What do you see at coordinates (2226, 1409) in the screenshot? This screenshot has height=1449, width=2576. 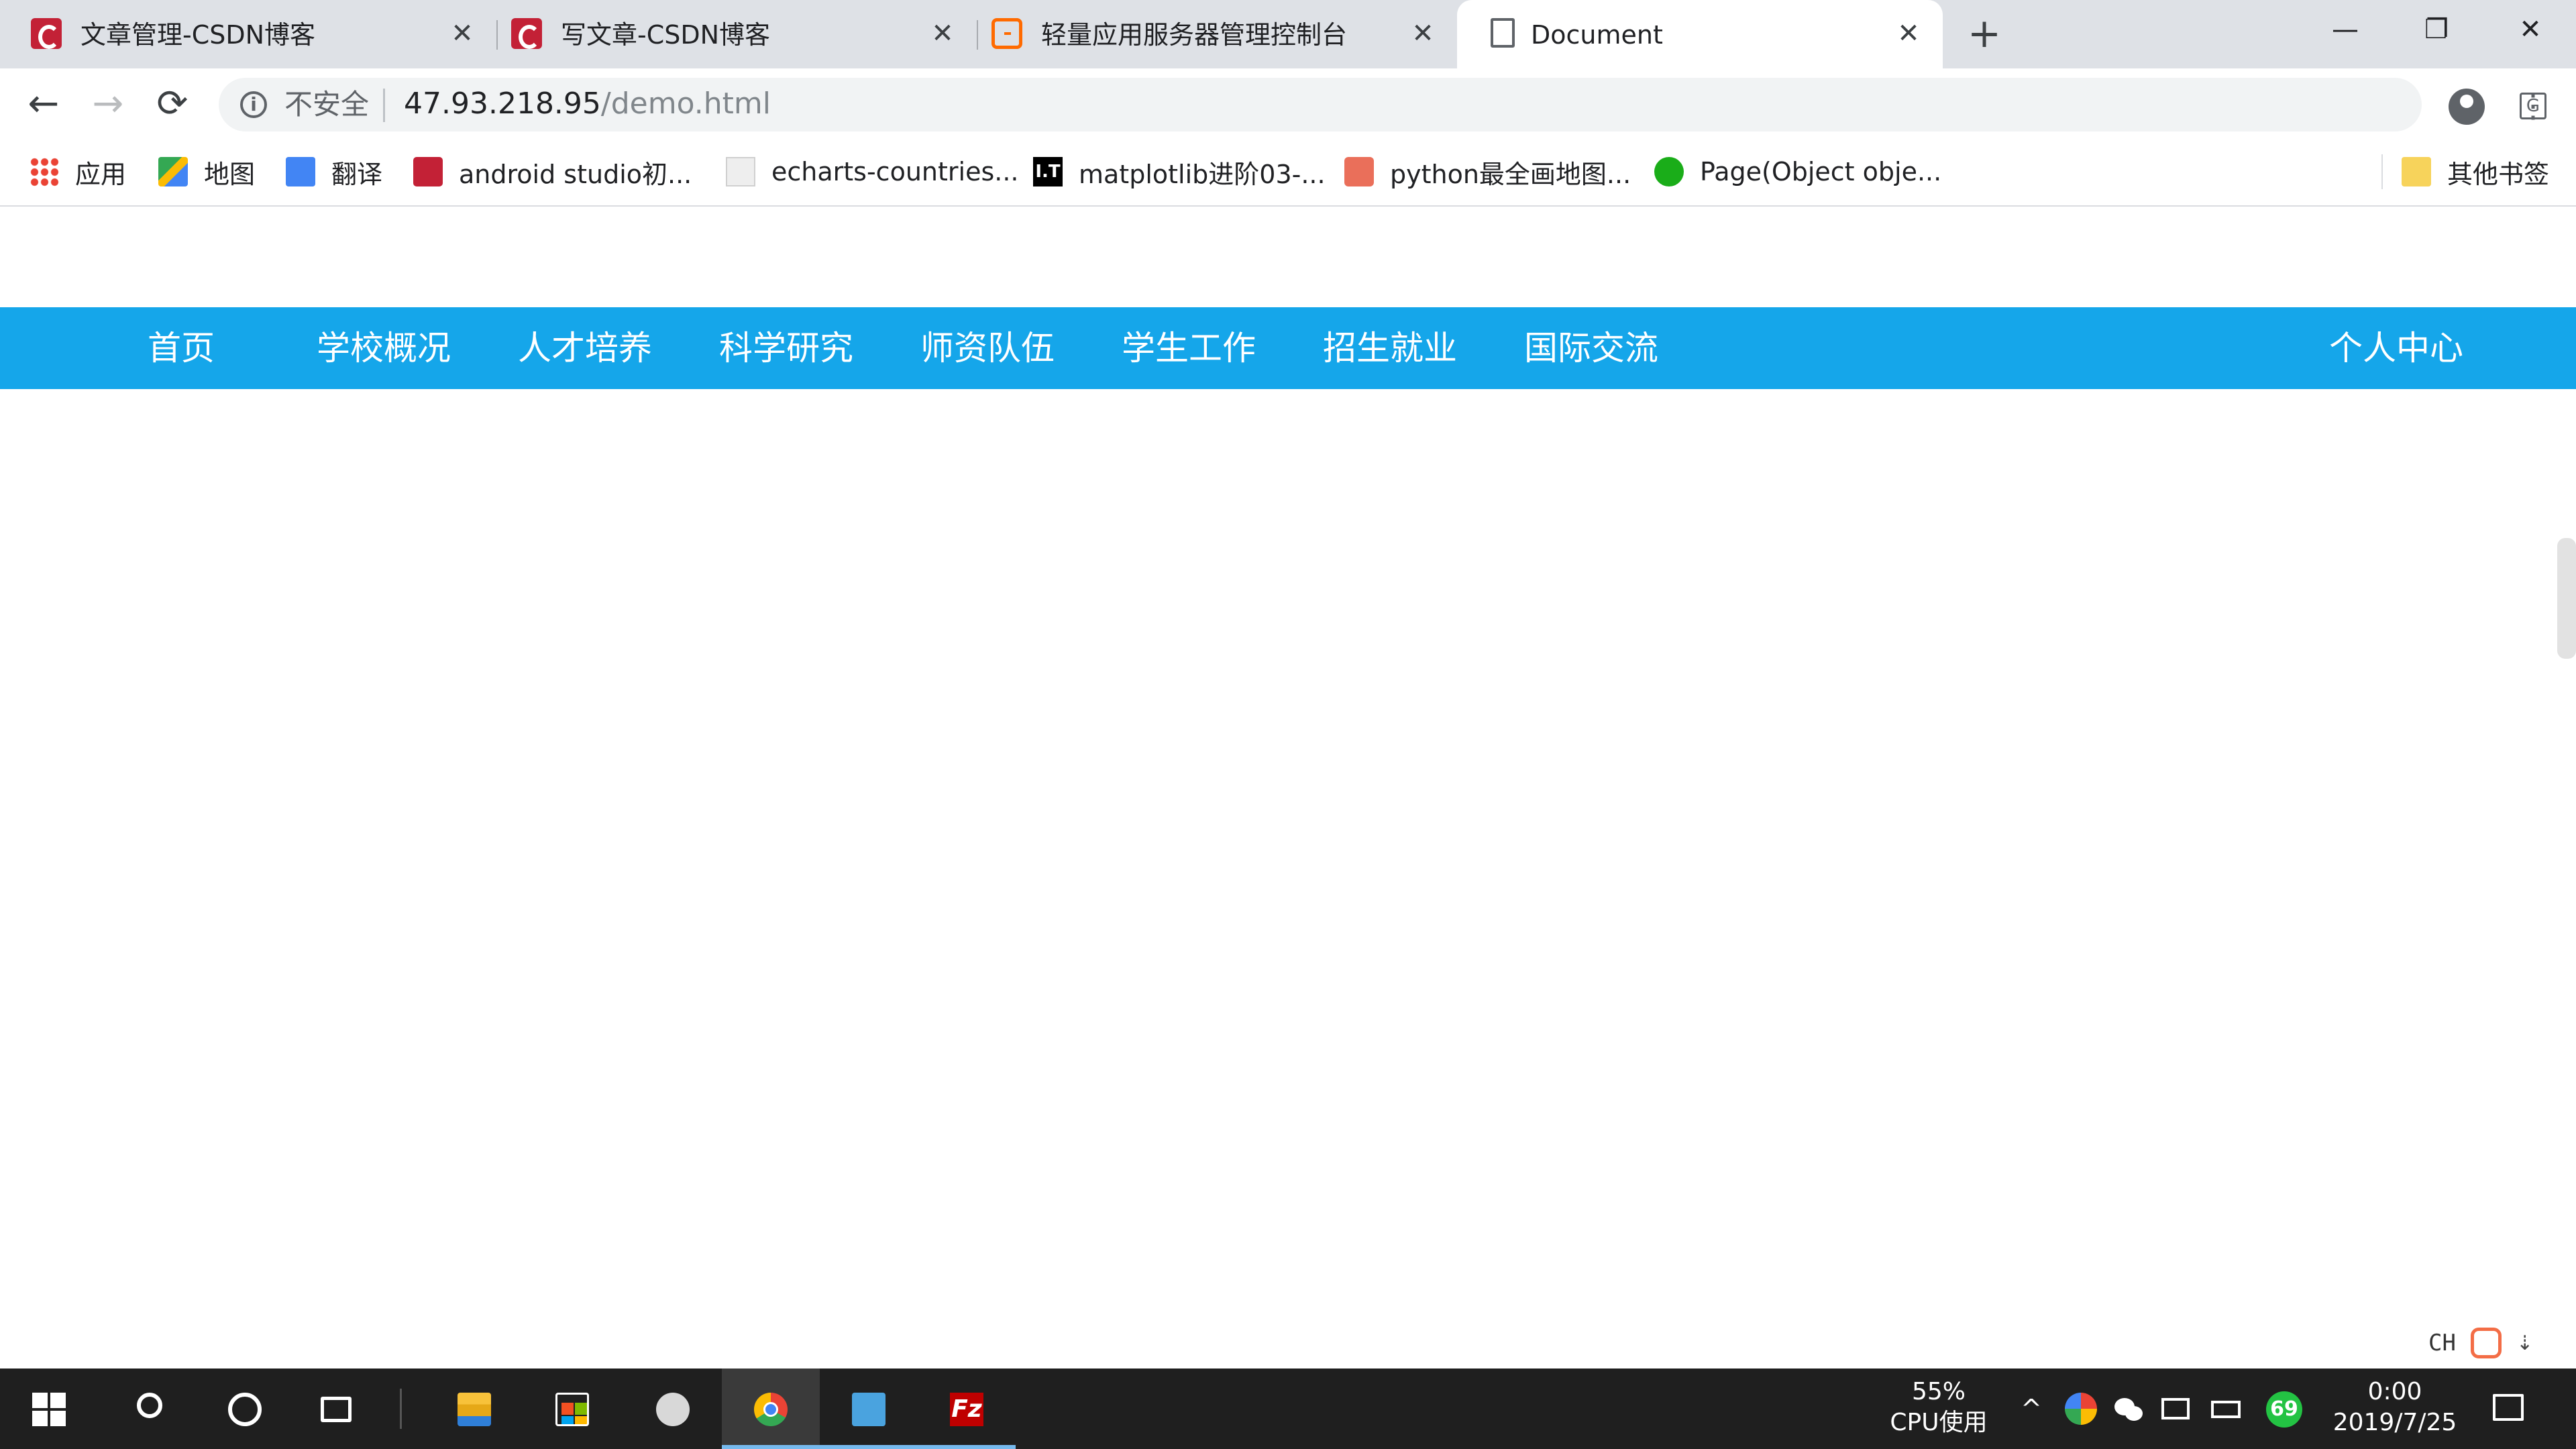 I see `battery-icon` at bounding box center [2226, 1409].